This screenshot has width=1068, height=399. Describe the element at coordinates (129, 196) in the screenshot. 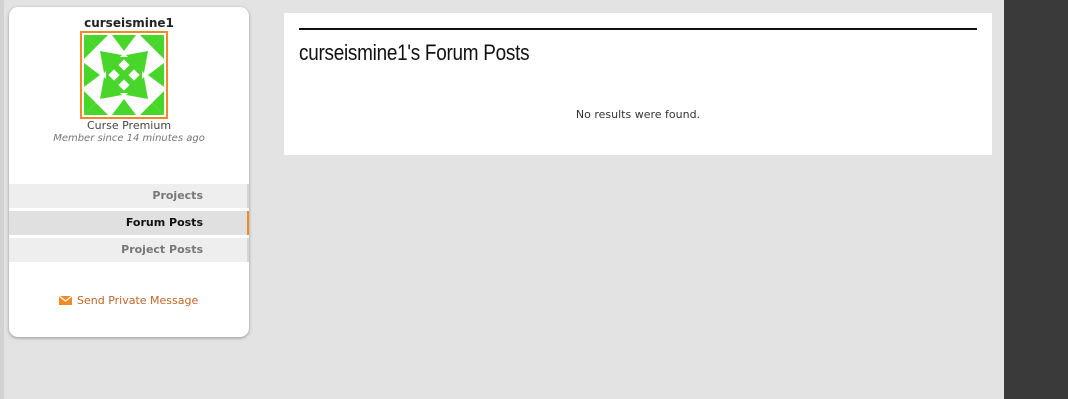

I see `nav-item-projects: Projects` at that location.